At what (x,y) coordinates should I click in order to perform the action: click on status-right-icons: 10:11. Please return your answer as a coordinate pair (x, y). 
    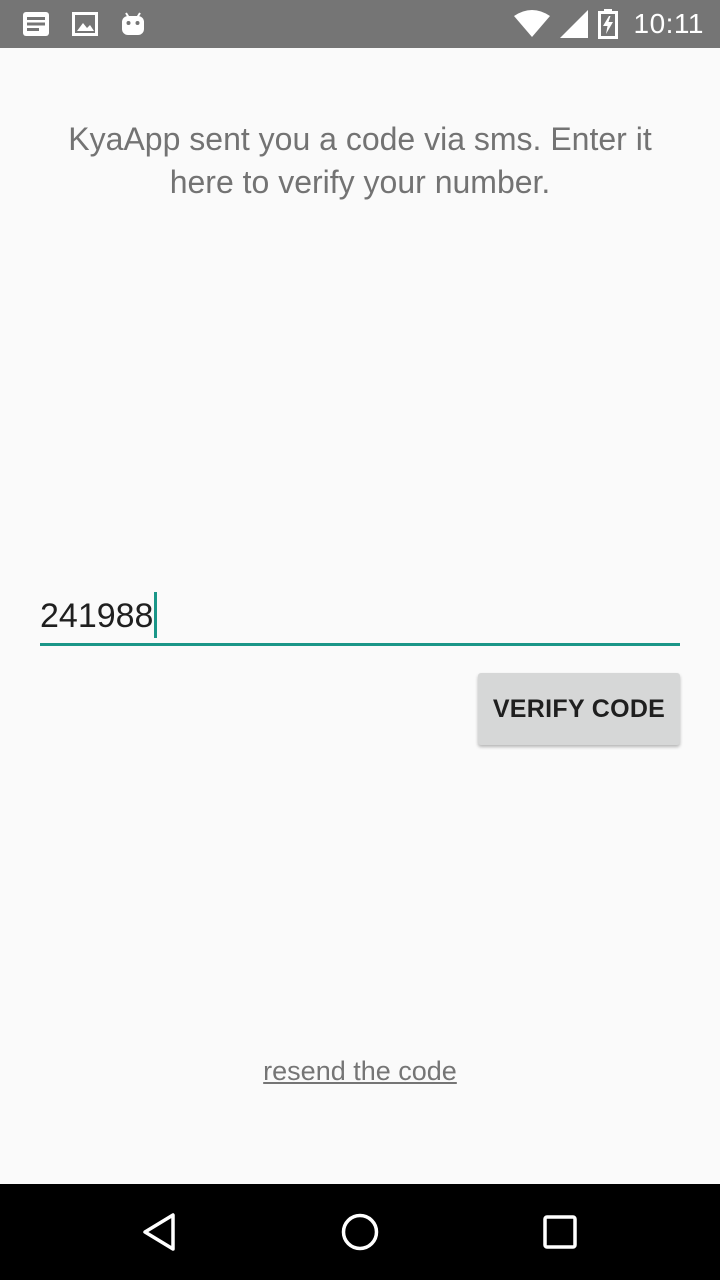
    Looking at the image, I should click on (609, 24).